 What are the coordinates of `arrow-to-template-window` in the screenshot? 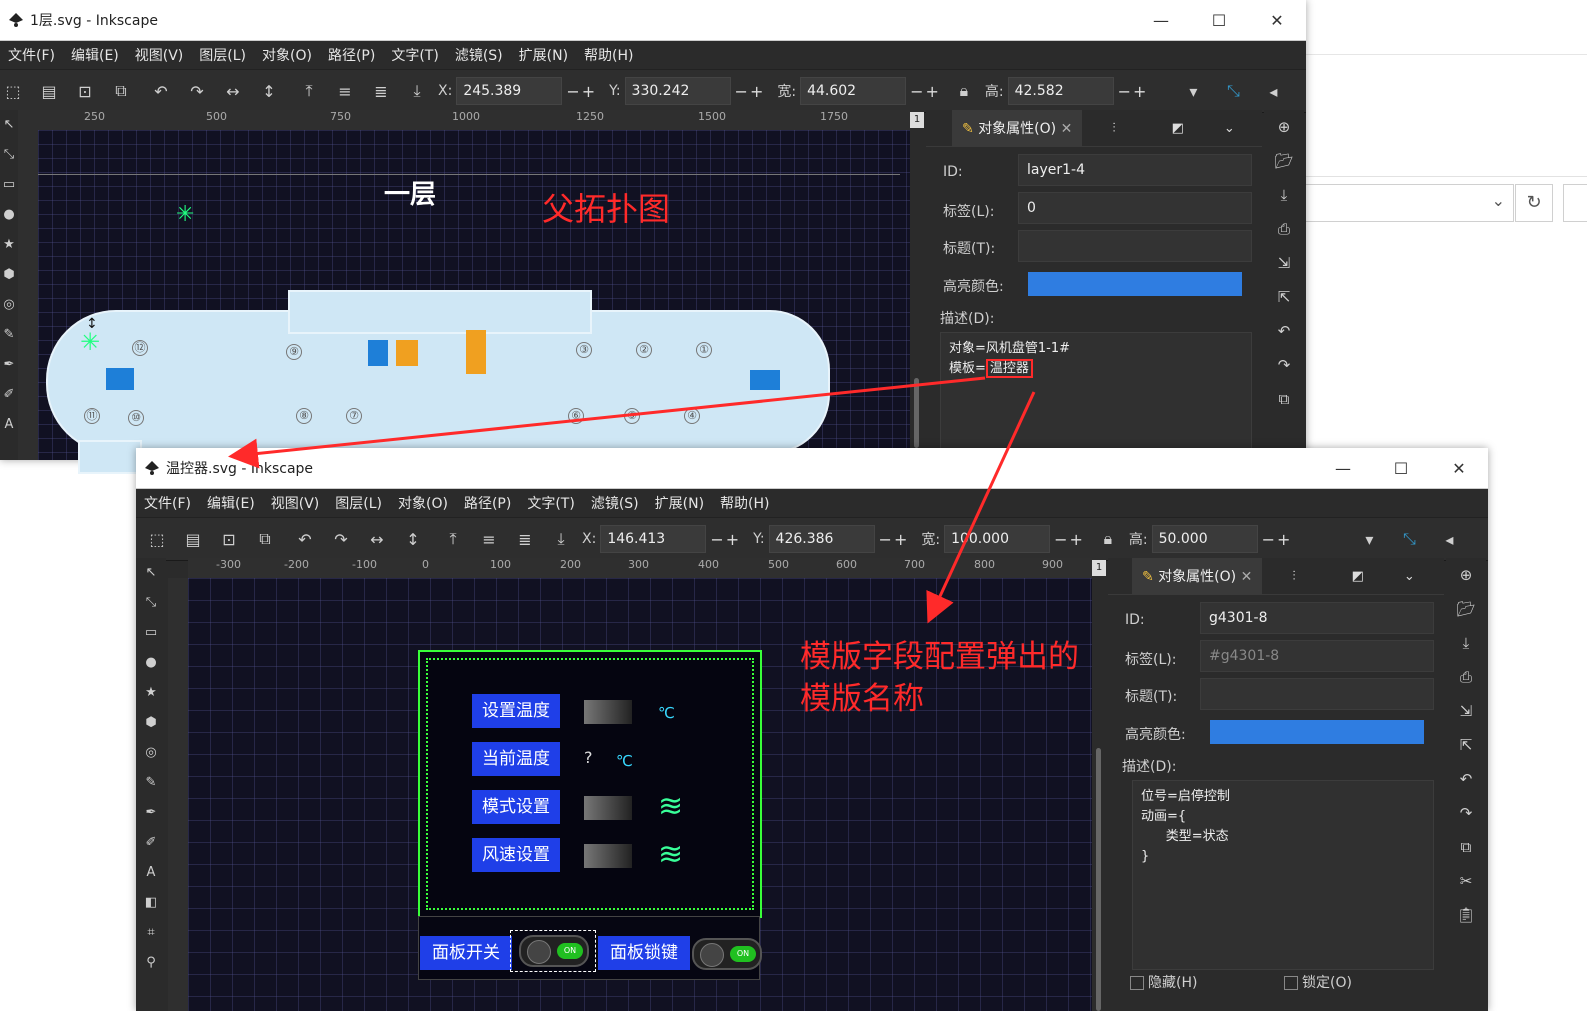 It's located at (607, 422).